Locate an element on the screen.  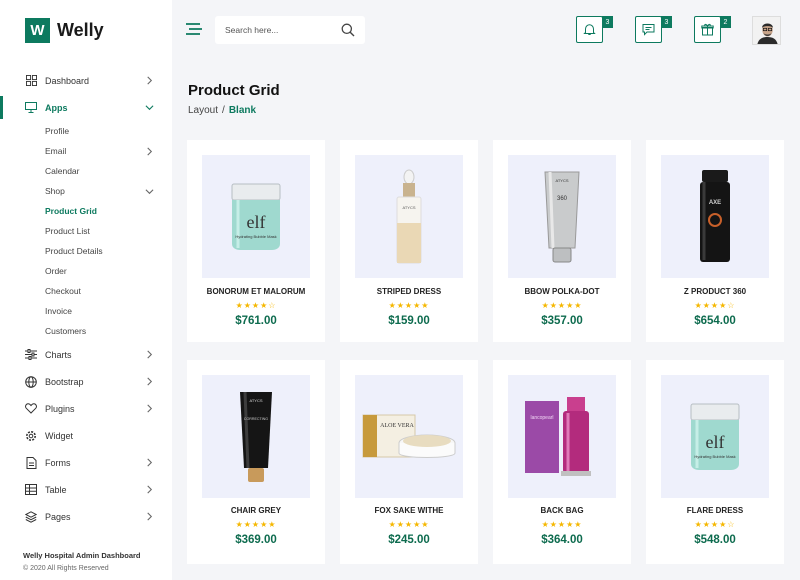
tube-icon: ATYCS 360 is located at coordinates (562, 216).